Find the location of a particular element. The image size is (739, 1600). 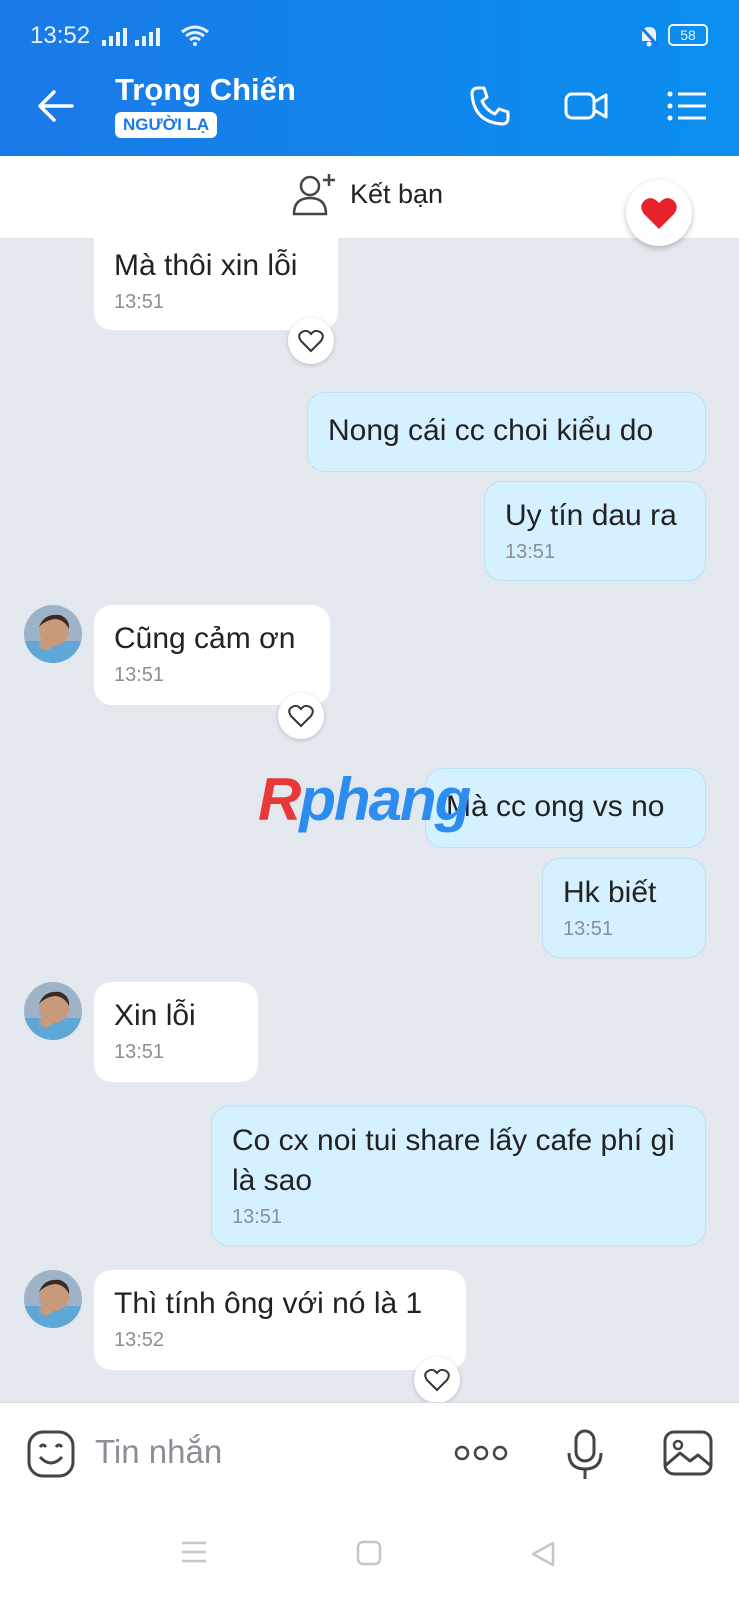

heart-reaction-button is located at coordinates (659, 213).